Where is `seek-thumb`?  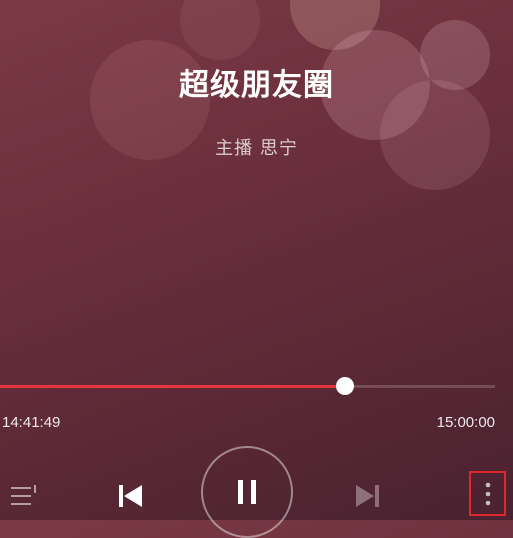 seek-thumb is located at coordinates (345, 386).